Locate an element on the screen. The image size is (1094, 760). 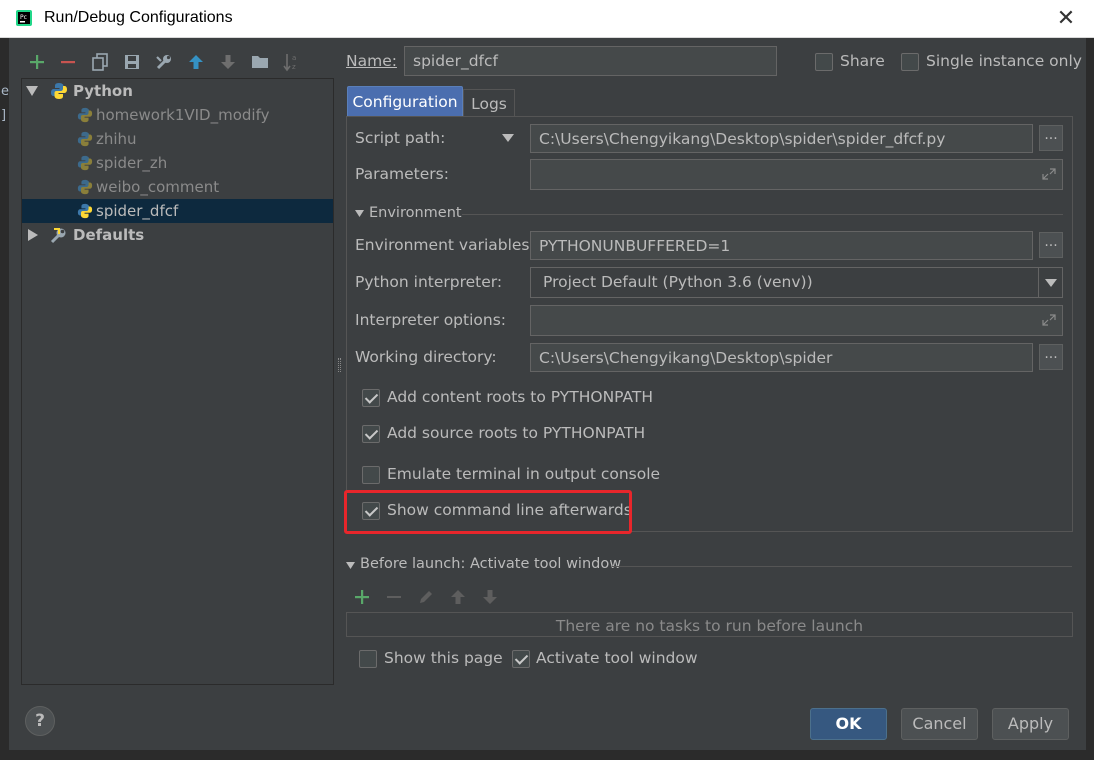
remove-task-icon is located at coordinates (394, 597).